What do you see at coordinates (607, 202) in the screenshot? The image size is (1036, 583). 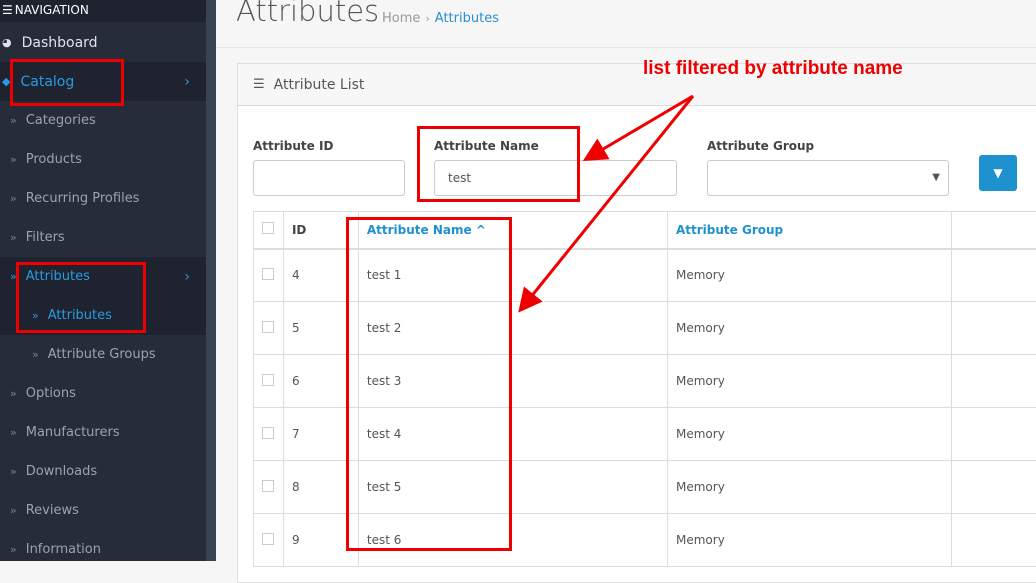 I see `arrow-to-column` at bounding box center [607, 202].